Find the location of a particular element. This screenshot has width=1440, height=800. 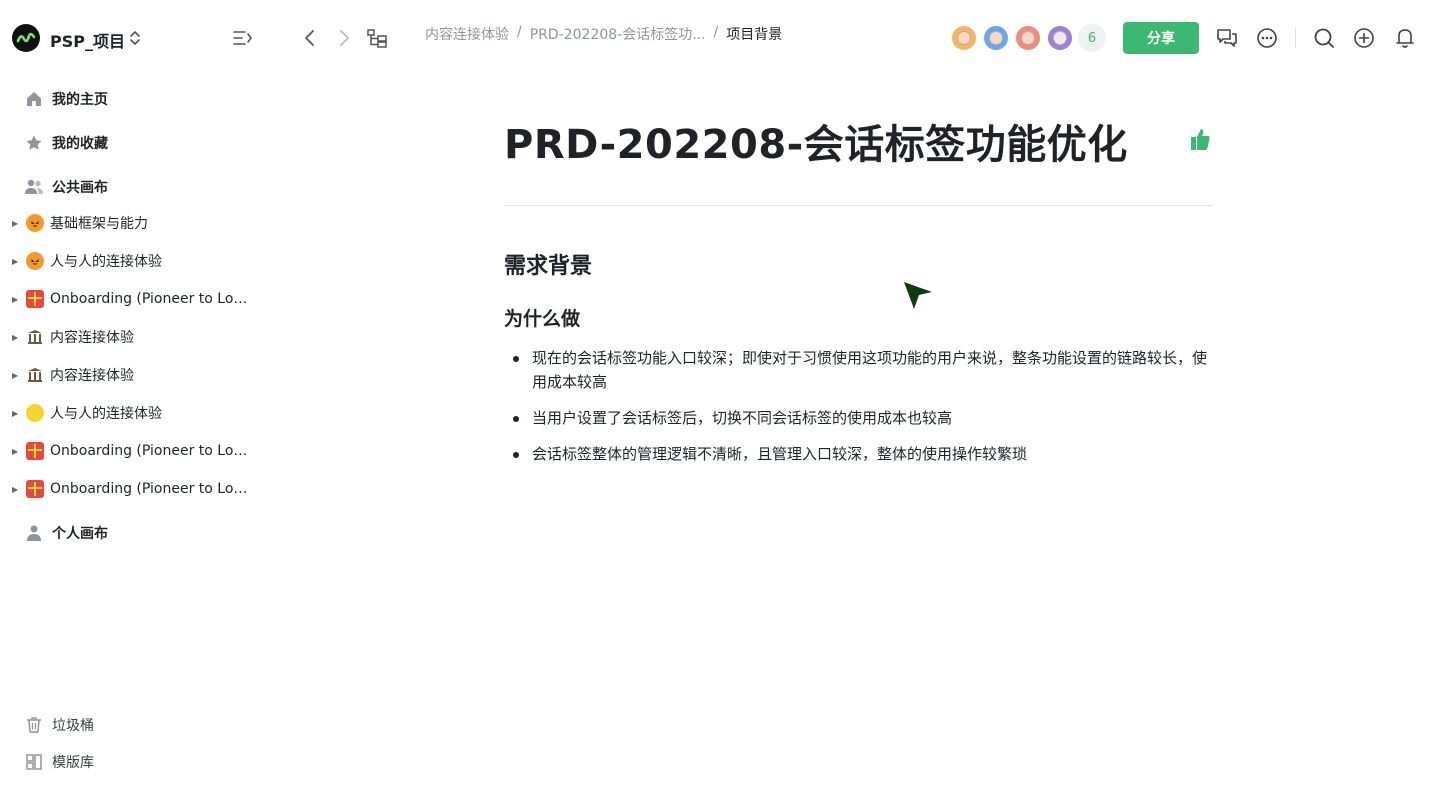

breadcrumb-item-parent: 内容连接体验 is located at coordinates (467, 34).